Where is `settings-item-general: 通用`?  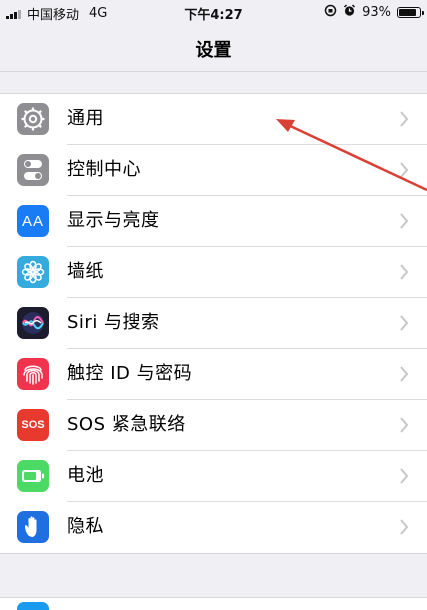 settings-item-general: 通用 is located at coordinates (213, 119).